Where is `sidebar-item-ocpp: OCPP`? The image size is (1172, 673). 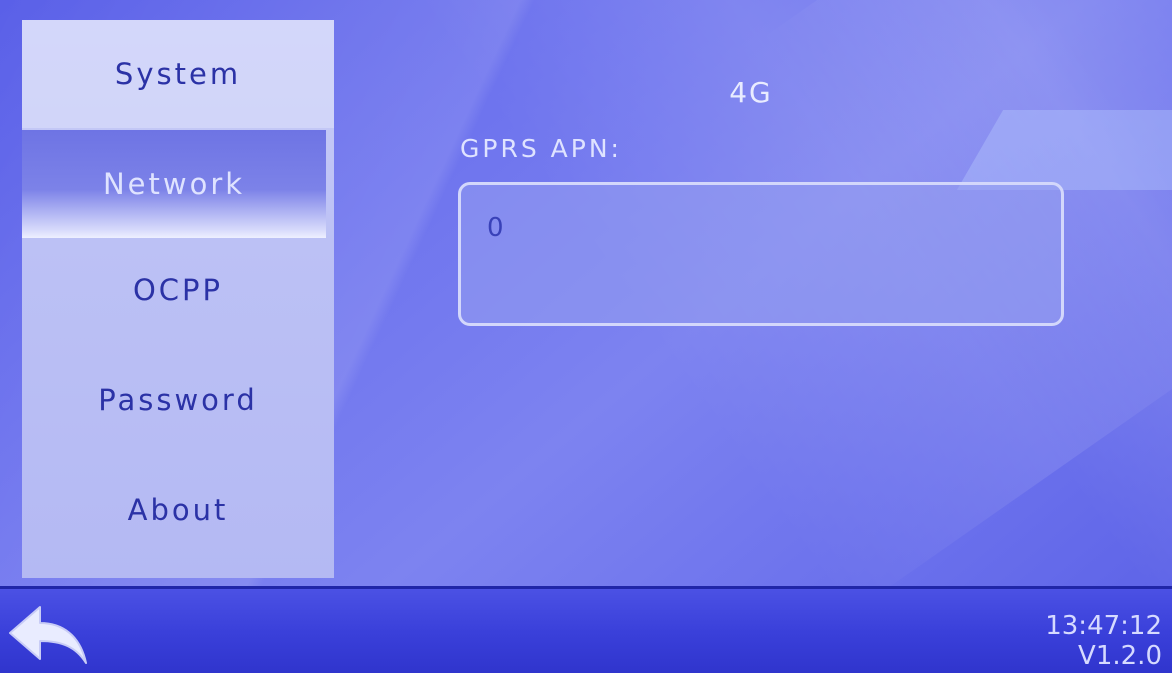 sidebar-item-ocpp: OCPP is located at coordinates (178, 290).